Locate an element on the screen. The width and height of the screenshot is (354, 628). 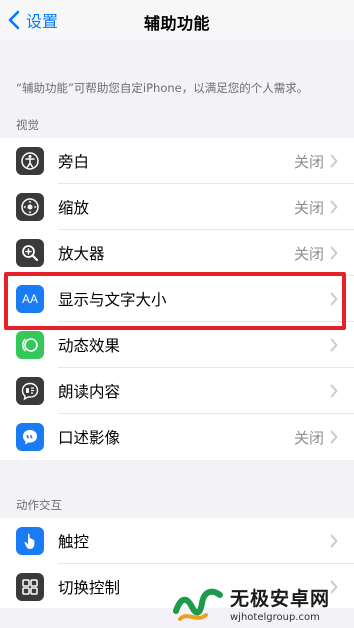
row-label: 切换控制 is located at coordinates (89, 588).